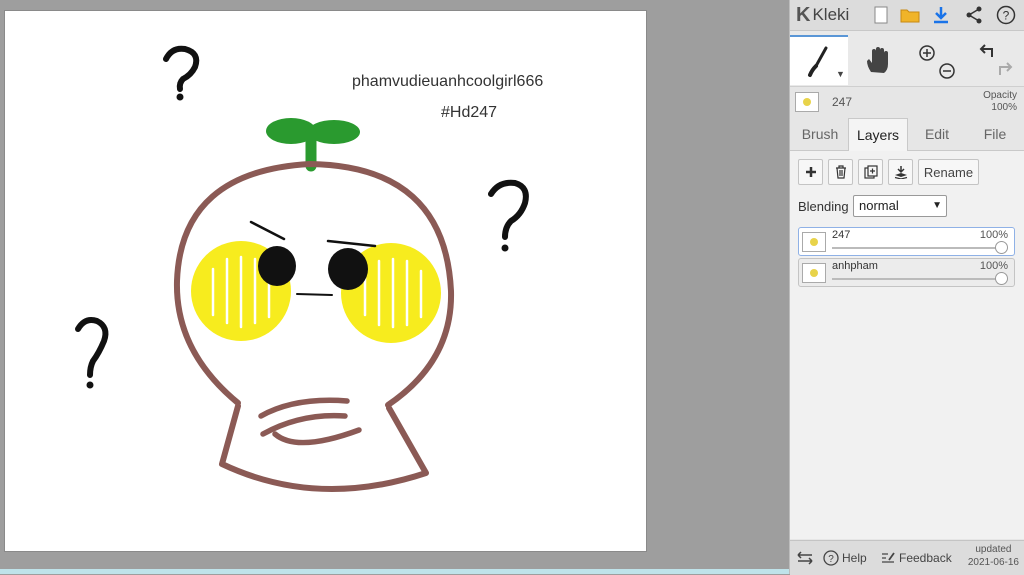 The image size is (1024, 575). I want to click on download-icon, so click(941, 15).